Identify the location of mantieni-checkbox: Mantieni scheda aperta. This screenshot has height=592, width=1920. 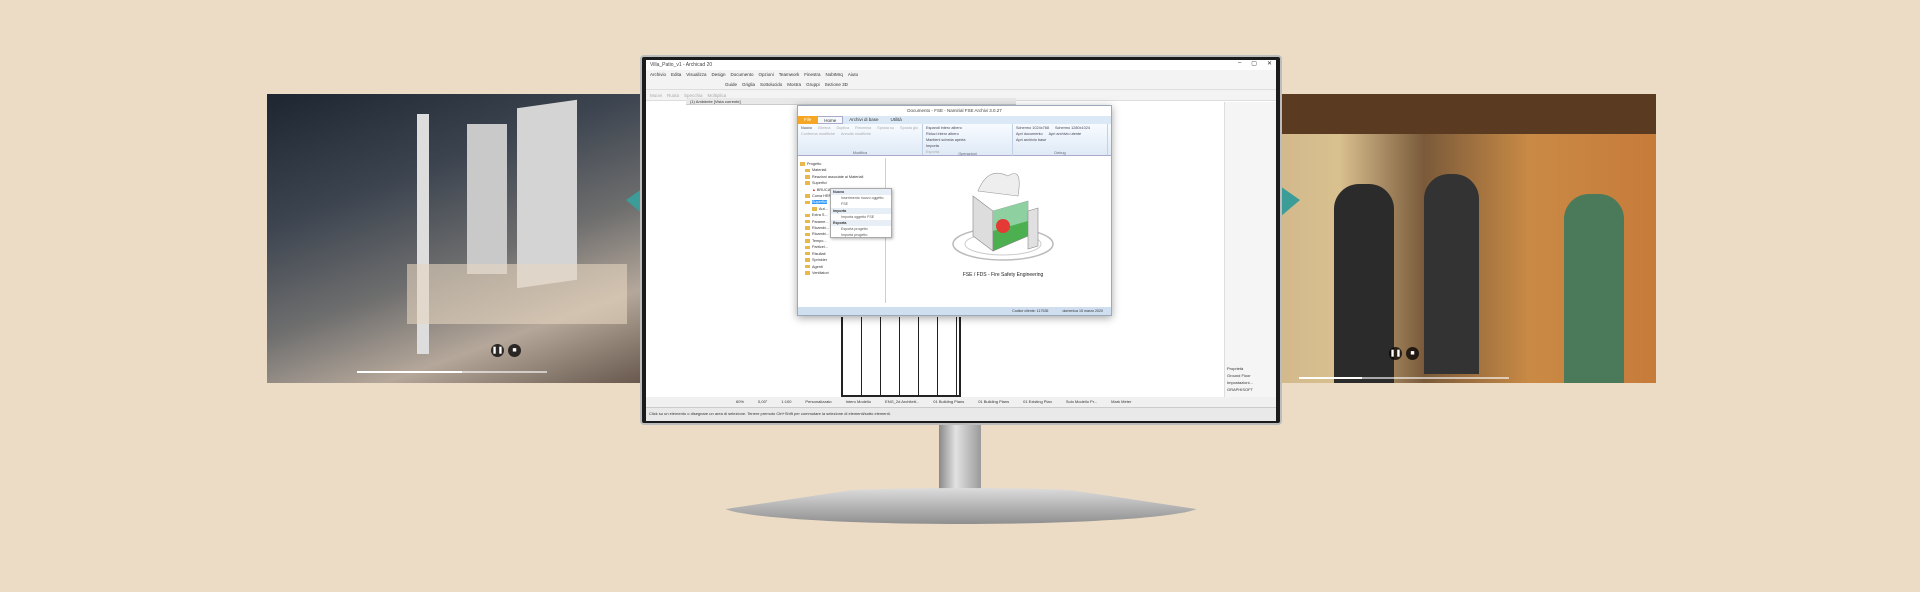
(945, 140).